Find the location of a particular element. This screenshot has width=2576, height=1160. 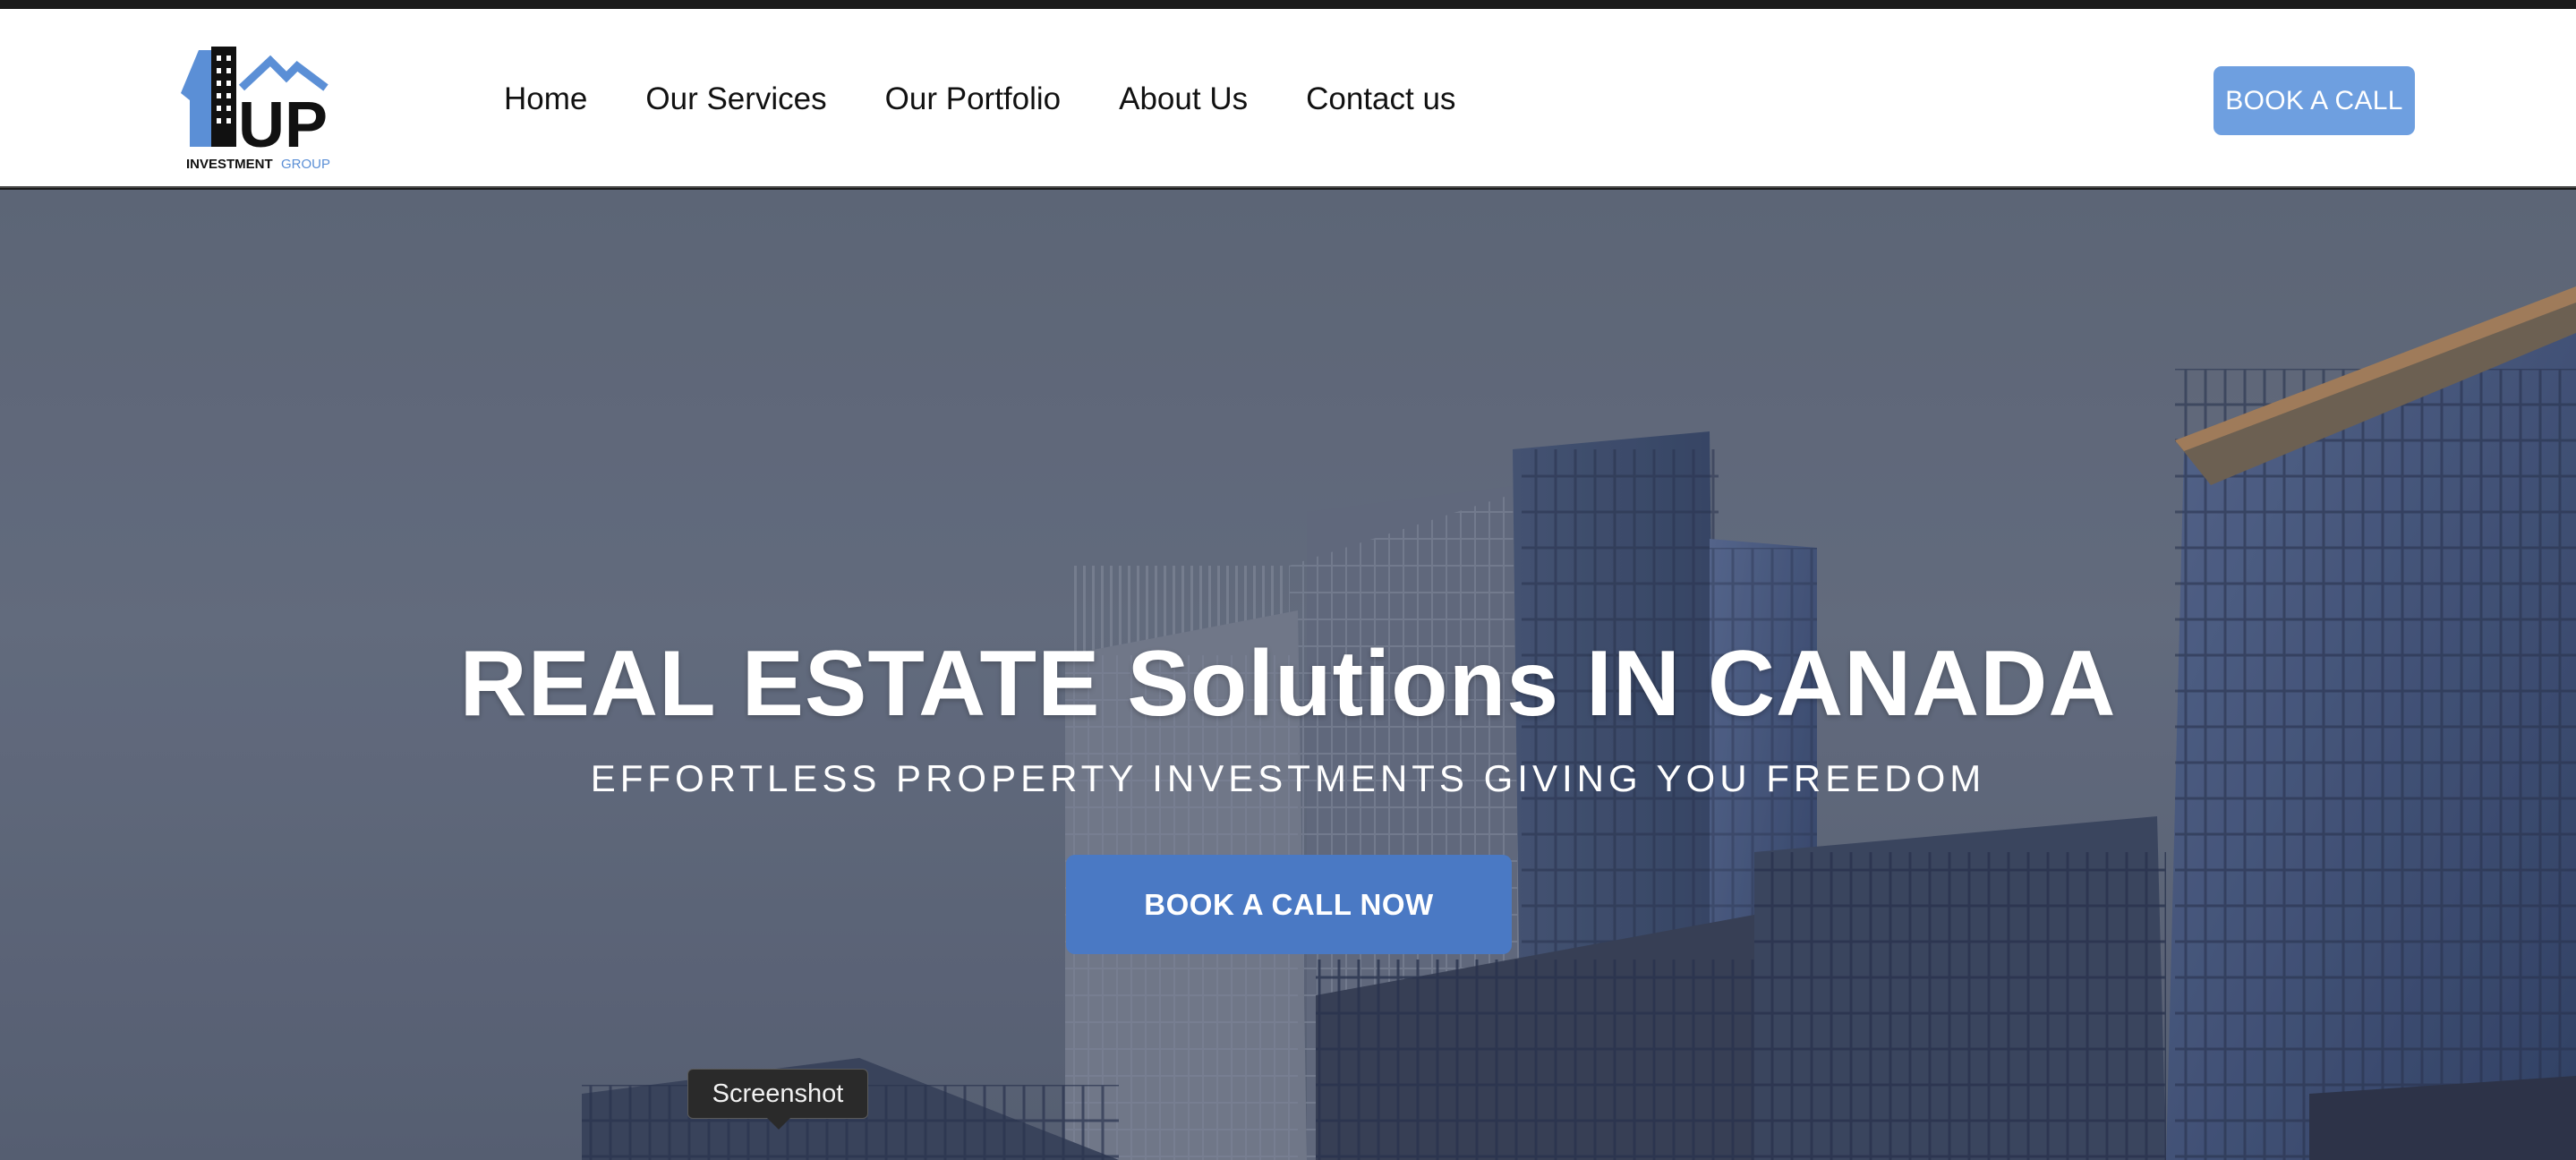

nav-about-us: About Us is located at coordinates (1183, 99).